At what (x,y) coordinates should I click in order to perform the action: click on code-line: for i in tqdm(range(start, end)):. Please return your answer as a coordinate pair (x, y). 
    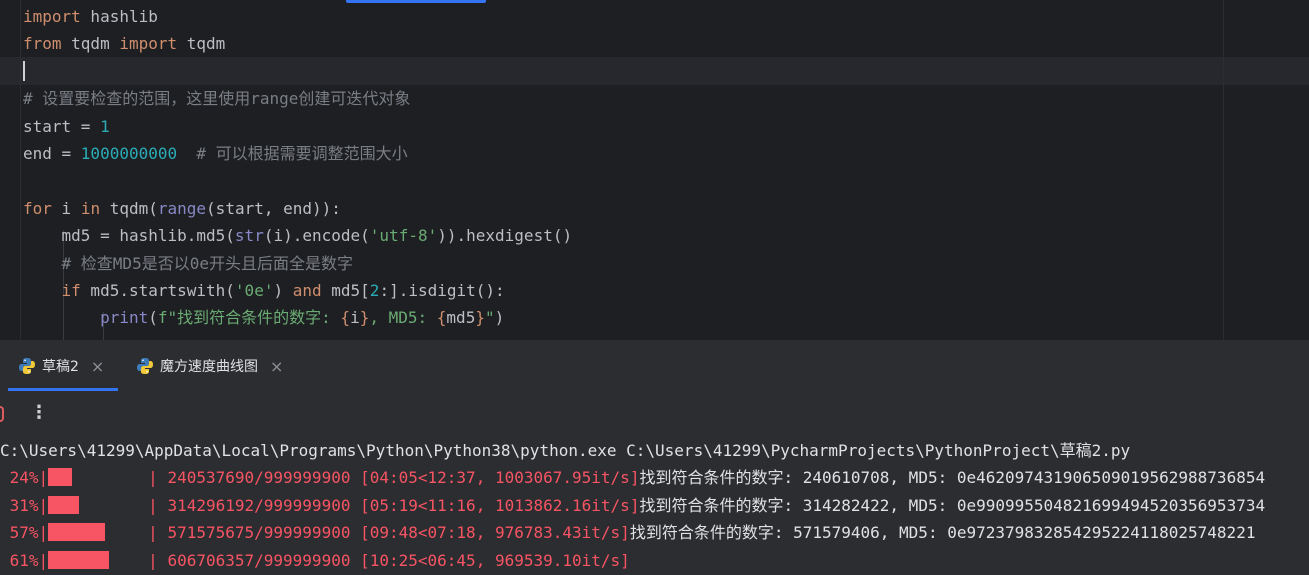
    Looking at the image, I should click on (182, 209).